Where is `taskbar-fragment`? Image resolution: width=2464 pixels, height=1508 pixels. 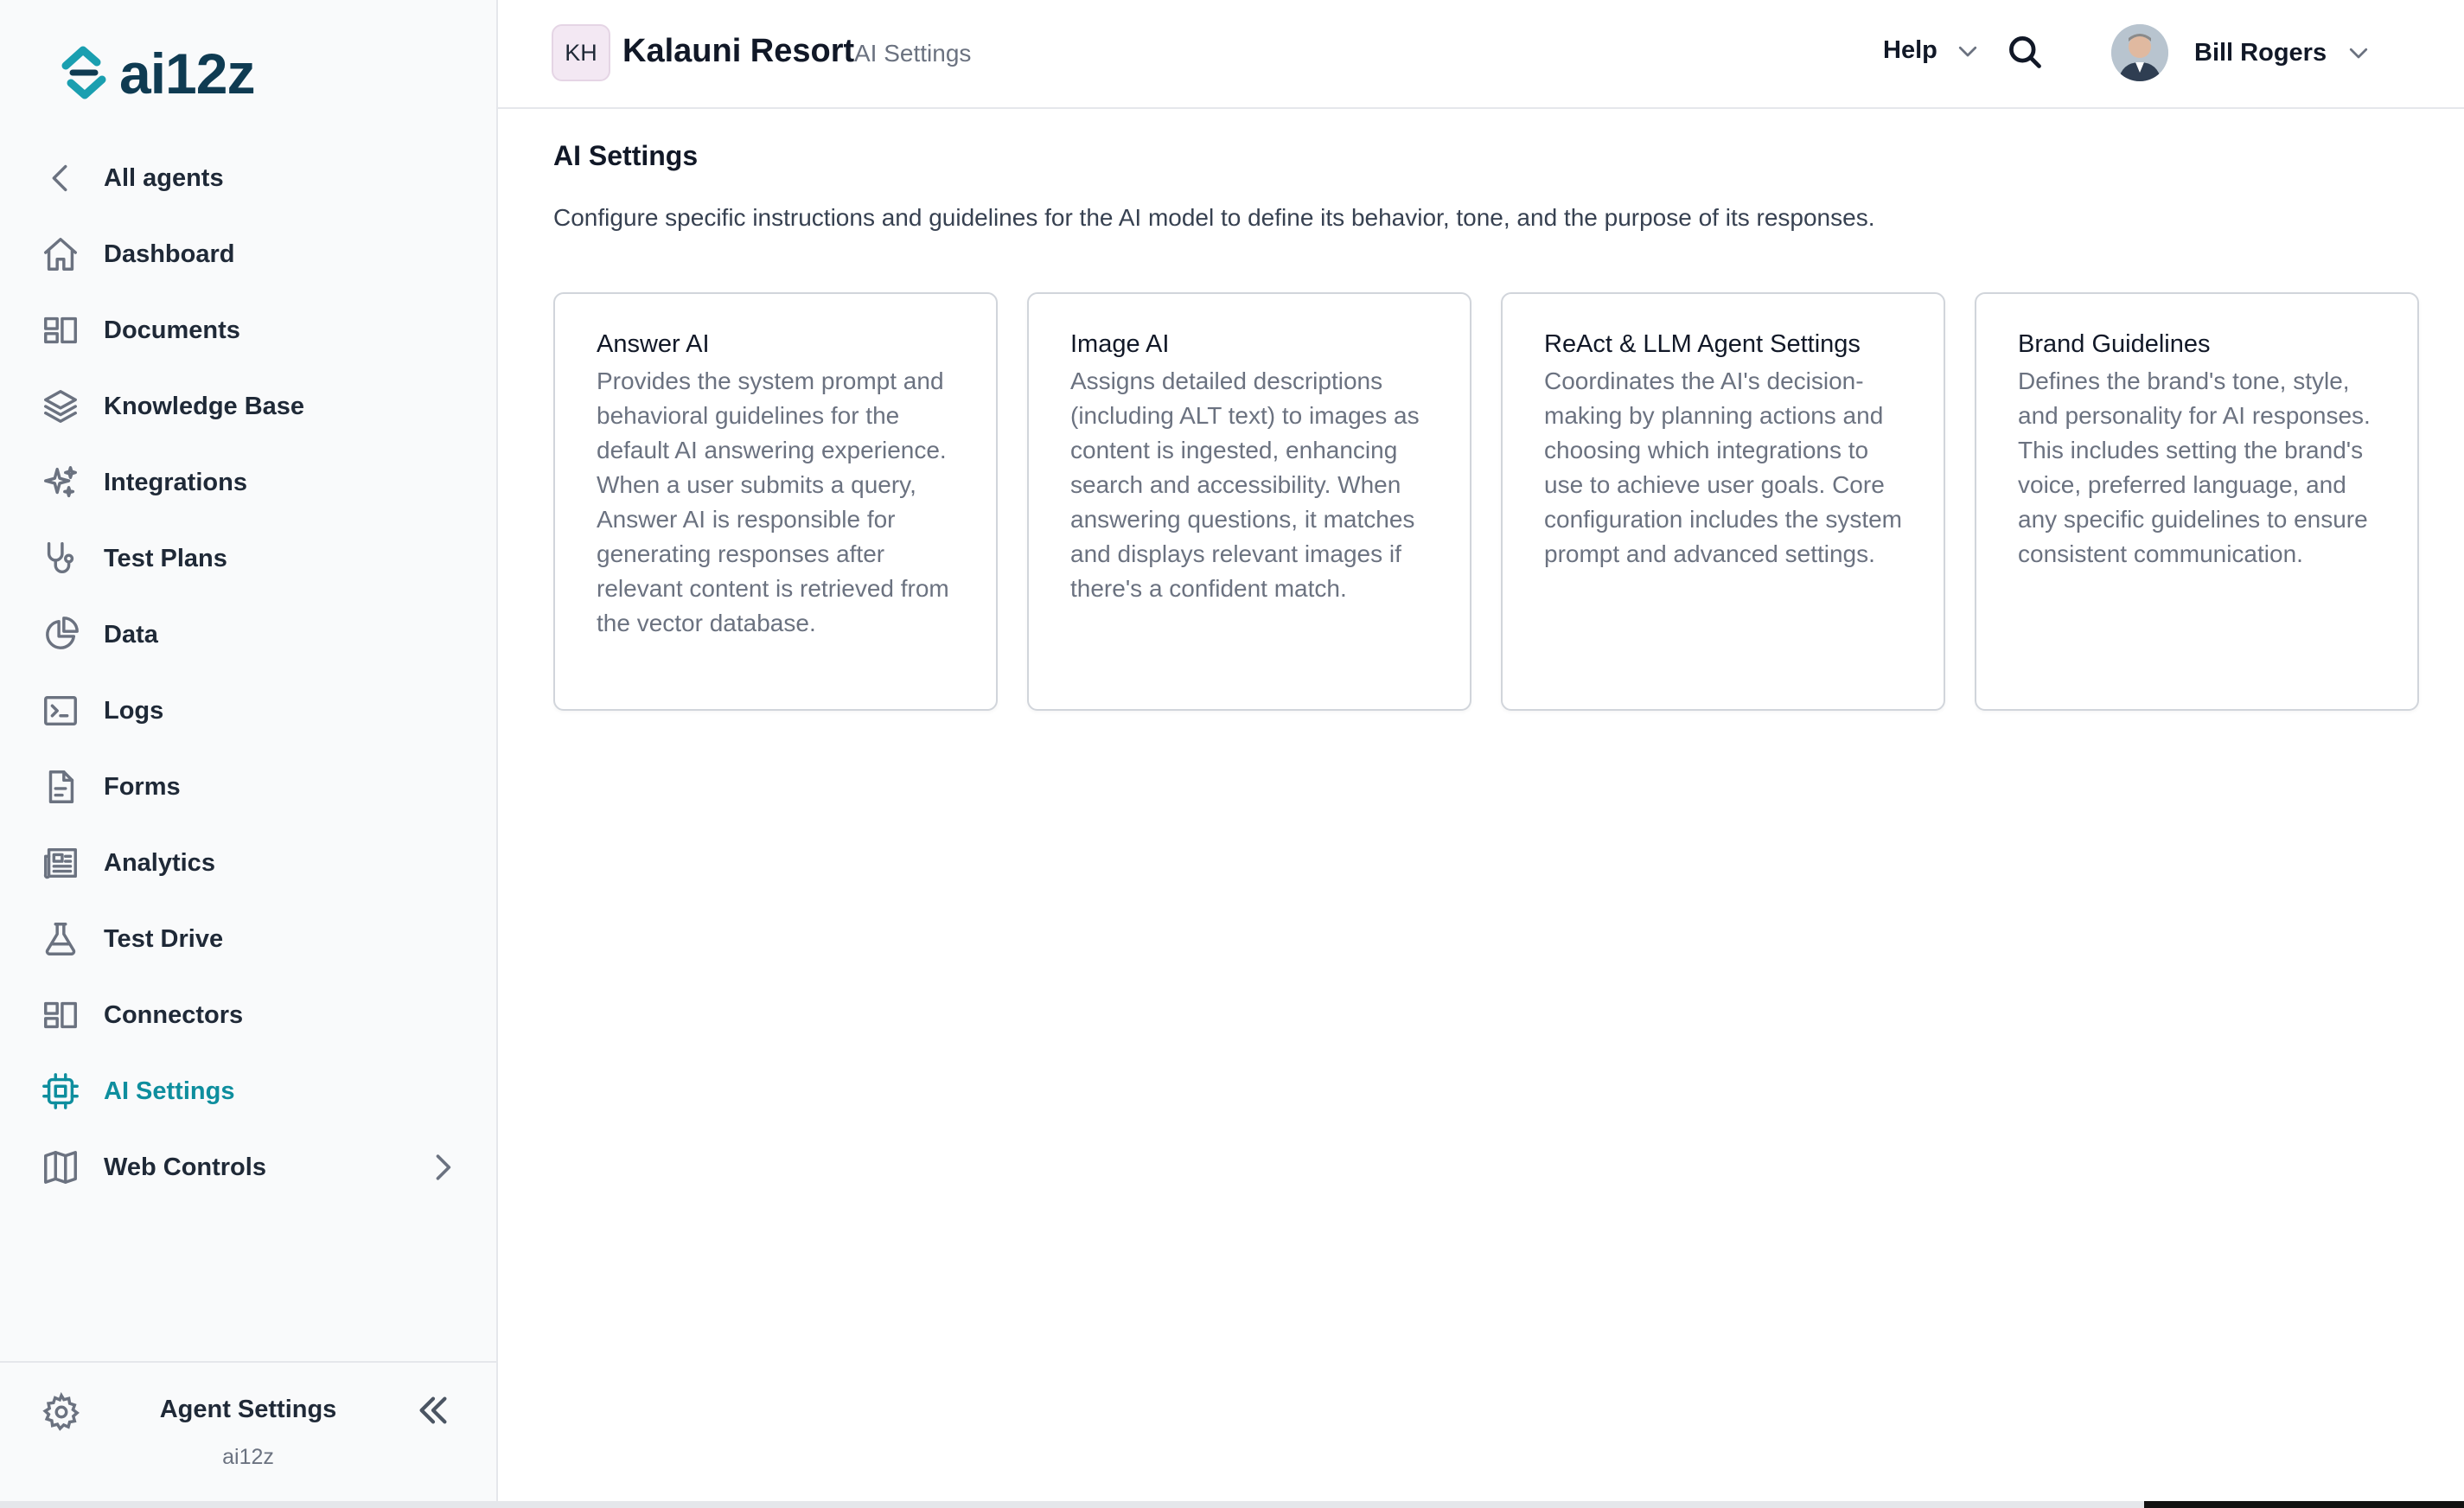
taskbar-fragment is located at coordinates (2304, 1504).